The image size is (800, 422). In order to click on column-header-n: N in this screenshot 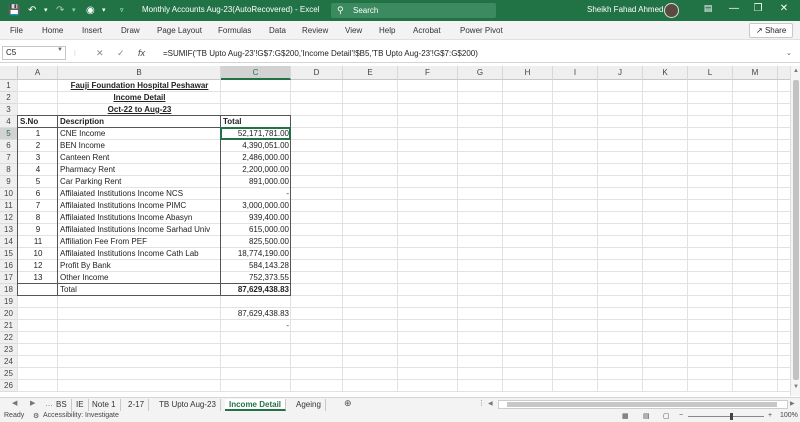, I will do `click(784, 73)`.